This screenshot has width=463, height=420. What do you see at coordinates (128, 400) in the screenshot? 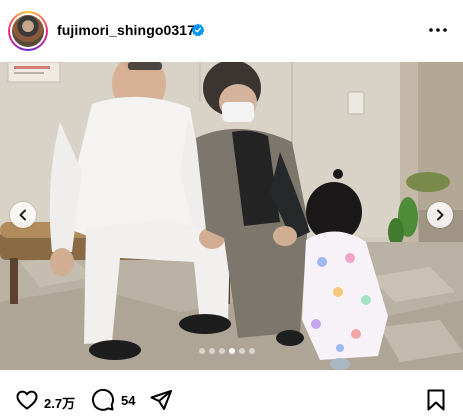
I see `comment-count: 54` at bounding box center [128, 400].